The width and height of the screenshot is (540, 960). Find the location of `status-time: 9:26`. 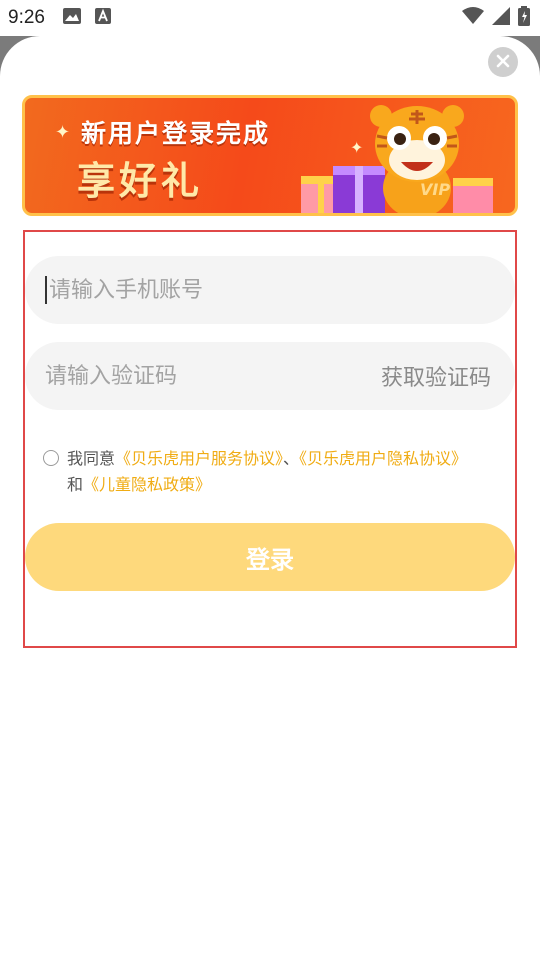

status-time: 9:26 is located at coordinates (26, 17).